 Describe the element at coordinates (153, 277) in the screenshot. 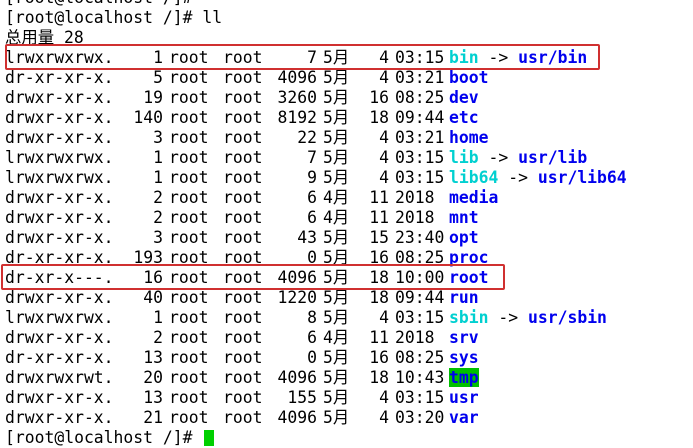

I see `entry-links: 16` at that location.